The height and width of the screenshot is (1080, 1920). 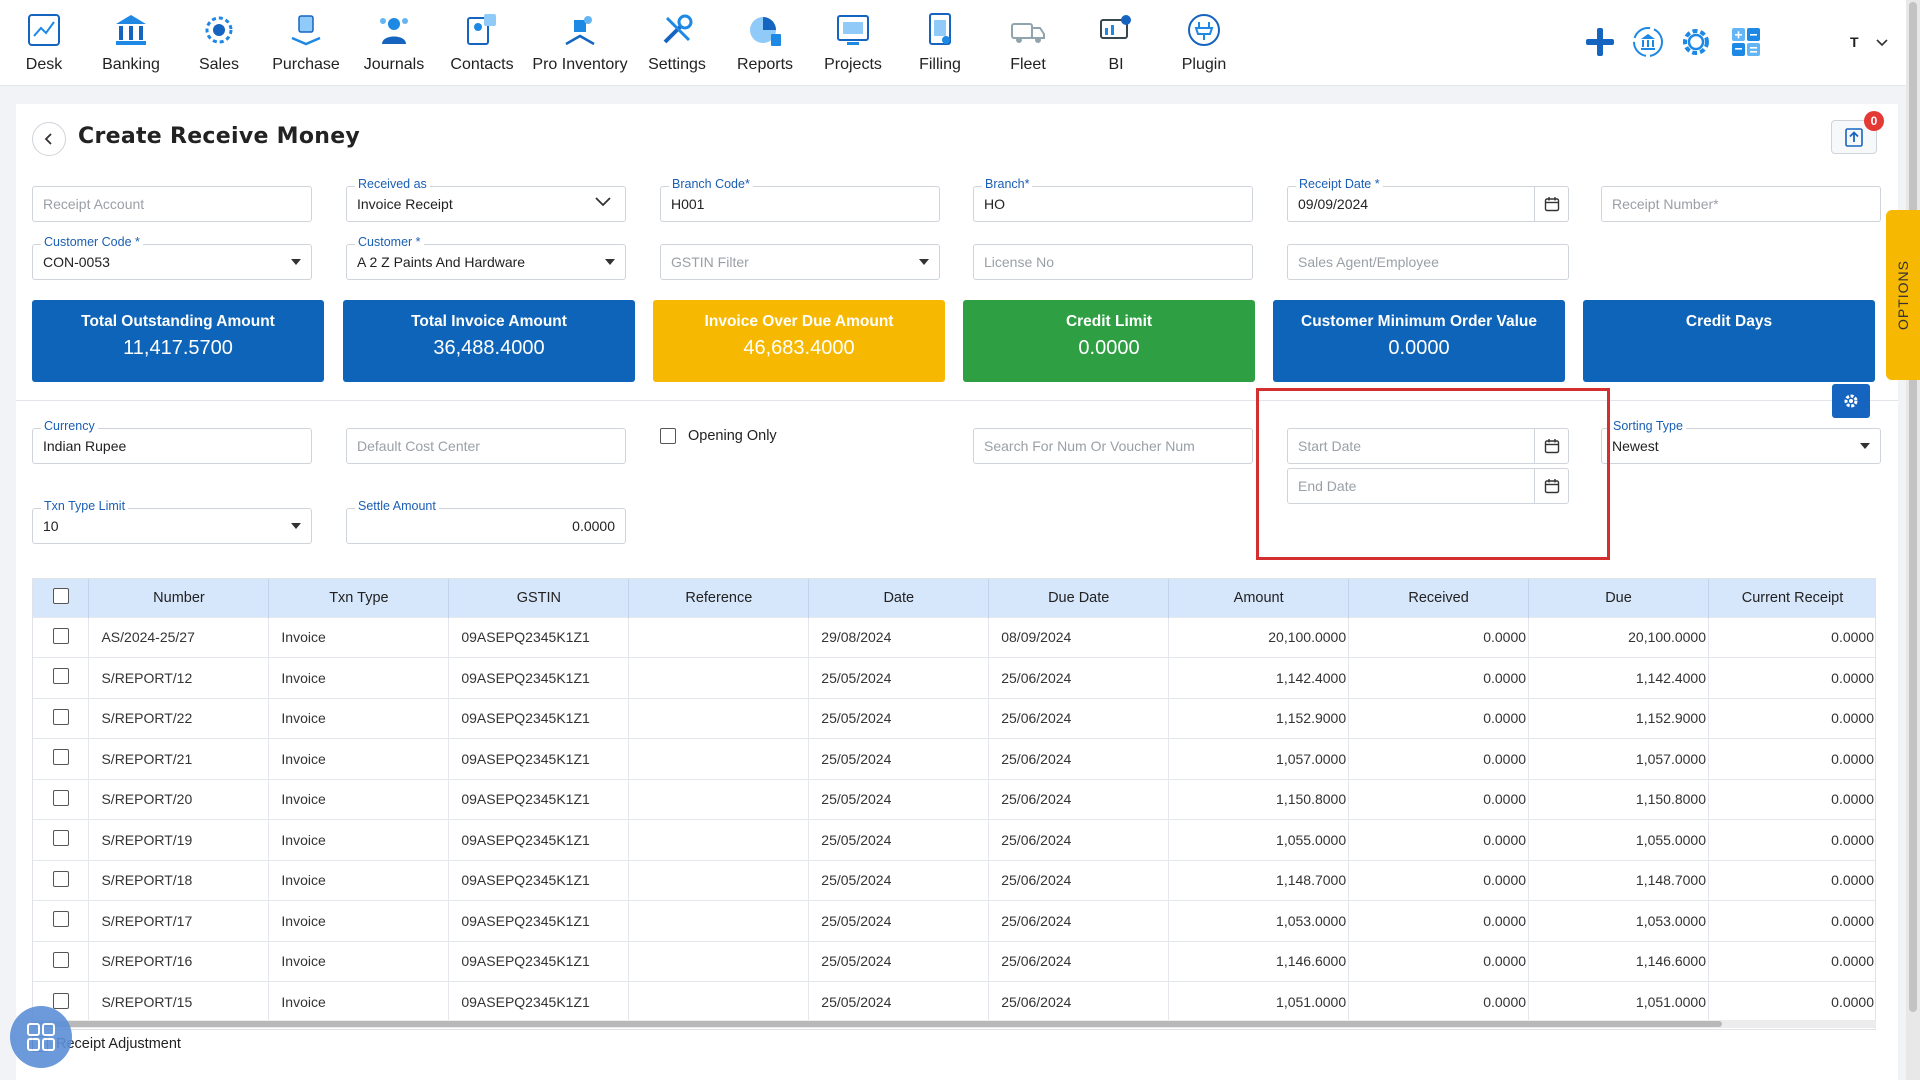 I want to click on vertical-scrollbar, so click(x=1913, y=540).